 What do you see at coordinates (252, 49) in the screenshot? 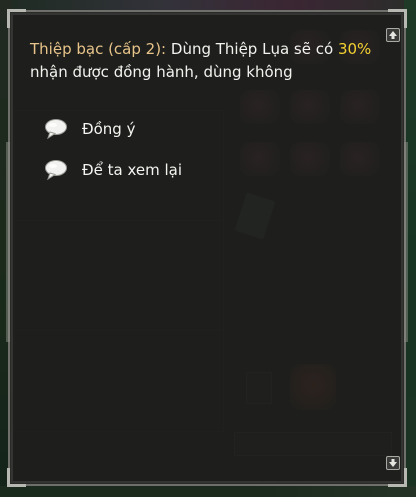
I see `message-text: Dùng Thiệp Lụa sẽ có` at bounding box center [252, 49].